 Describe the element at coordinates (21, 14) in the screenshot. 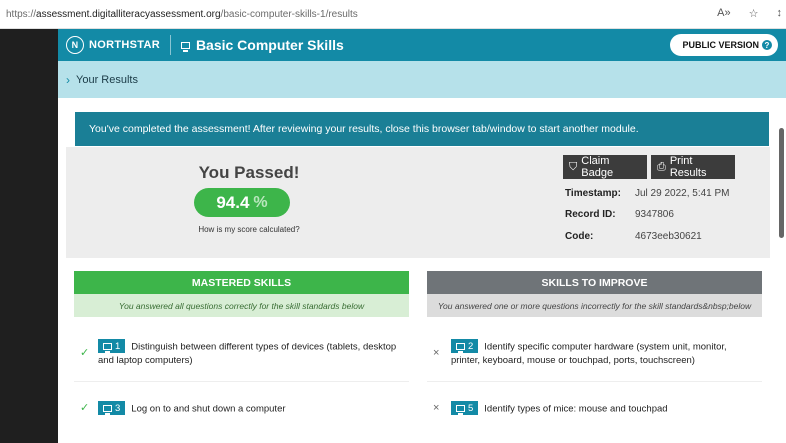

I see `url-prefix: https://` at that location.